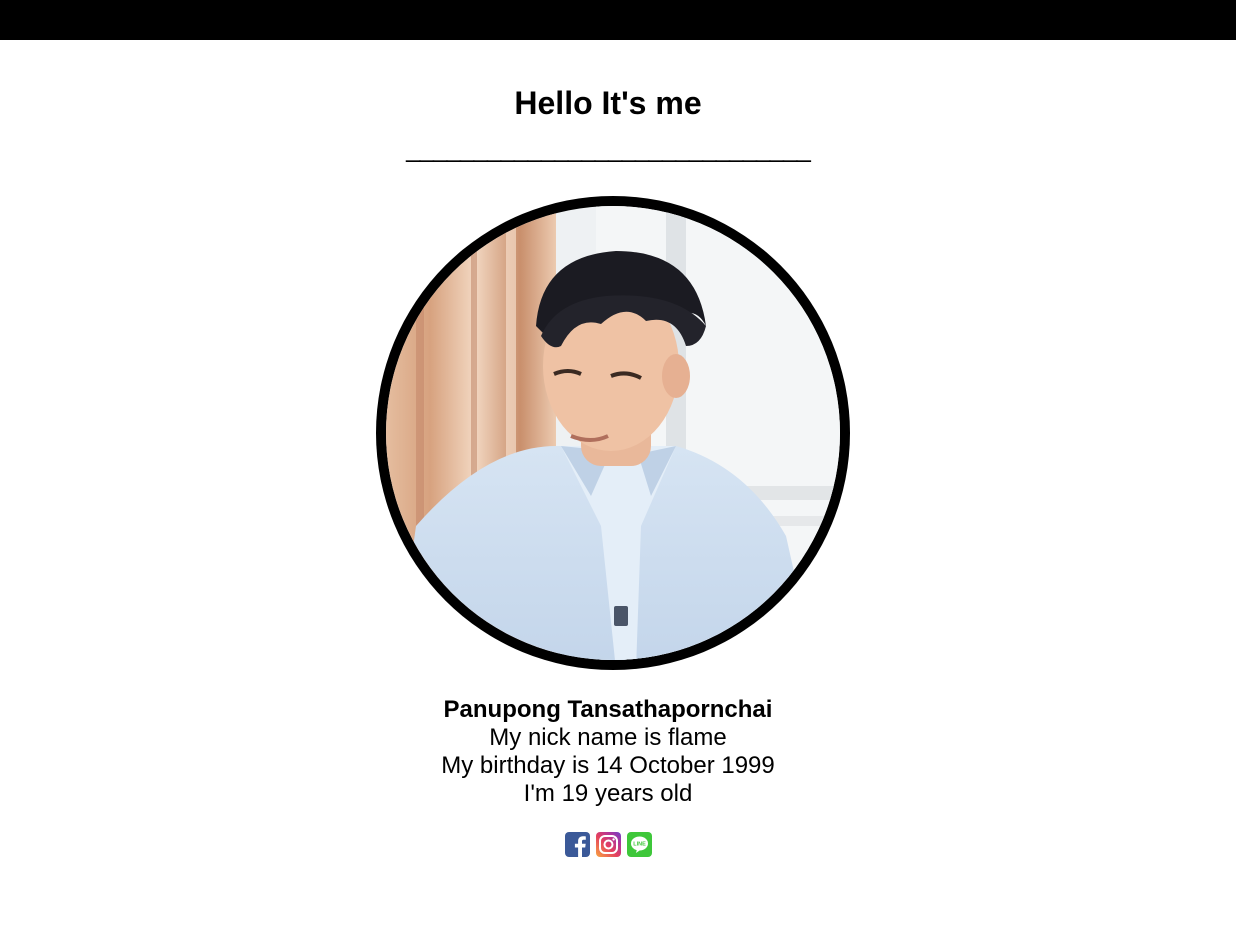 This screenshot has height=927, width=1236. I want to click on facebook-icon, so click(577, 844).